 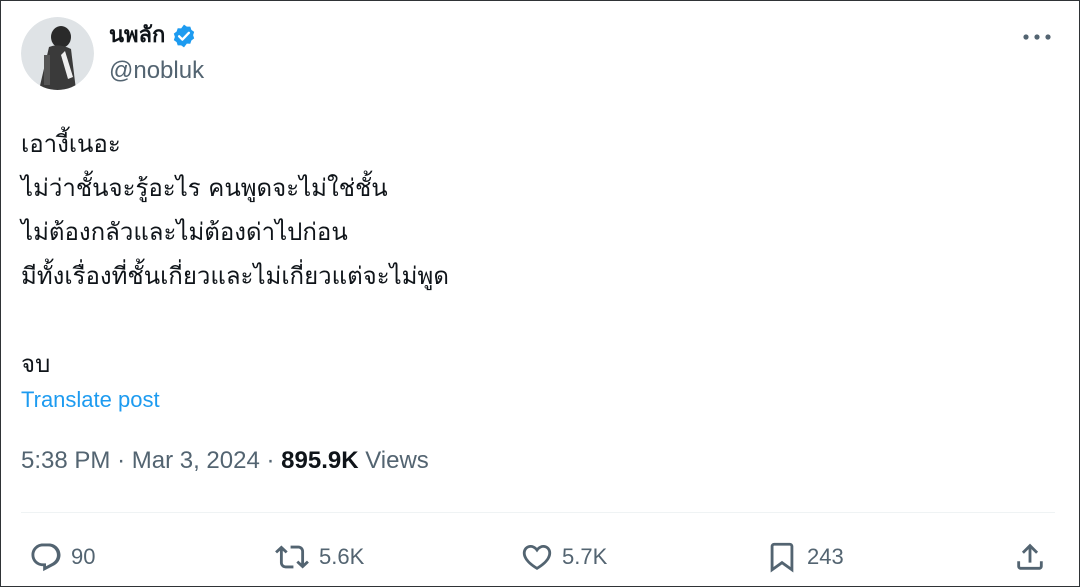 I want to click on bookmark-icon, so click(x=782, y=557).